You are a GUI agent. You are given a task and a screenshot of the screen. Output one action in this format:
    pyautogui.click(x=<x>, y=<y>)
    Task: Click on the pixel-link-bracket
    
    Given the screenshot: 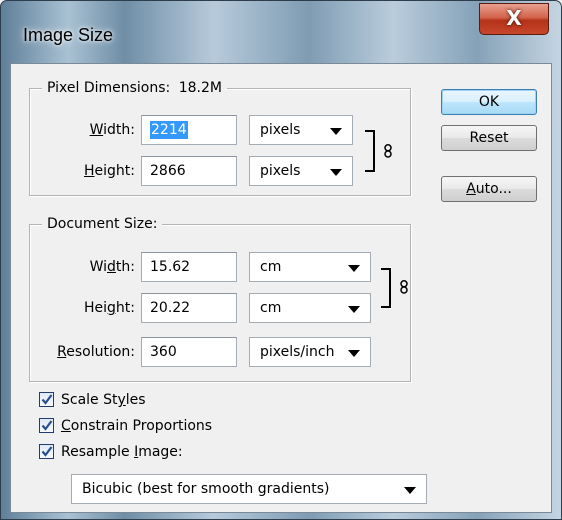 What is the action you would take?
    pyautogui.click(x=370, y=151)
    